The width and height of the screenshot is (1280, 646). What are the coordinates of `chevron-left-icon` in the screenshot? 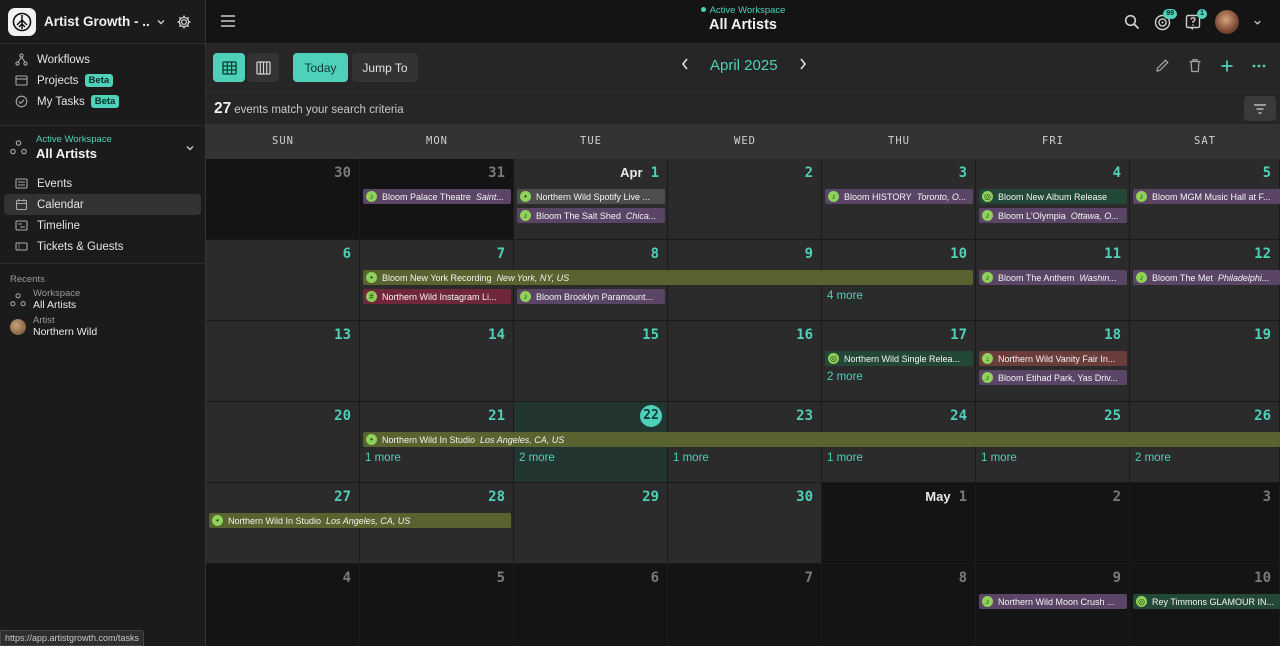 It's located at (685, 64).